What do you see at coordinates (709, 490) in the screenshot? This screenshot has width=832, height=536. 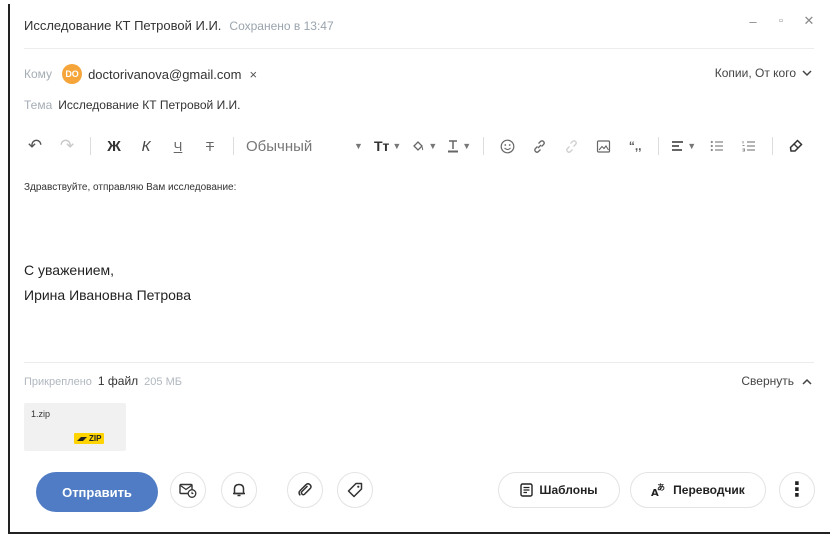 I see `translator-label: Переводчик` at bounding box center [709, 490].